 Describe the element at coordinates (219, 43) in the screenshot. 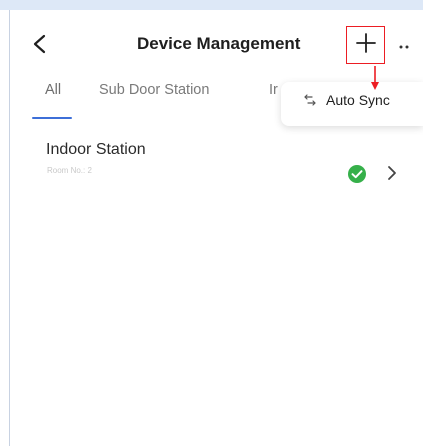

I see `page-title: Device Management` at that location.